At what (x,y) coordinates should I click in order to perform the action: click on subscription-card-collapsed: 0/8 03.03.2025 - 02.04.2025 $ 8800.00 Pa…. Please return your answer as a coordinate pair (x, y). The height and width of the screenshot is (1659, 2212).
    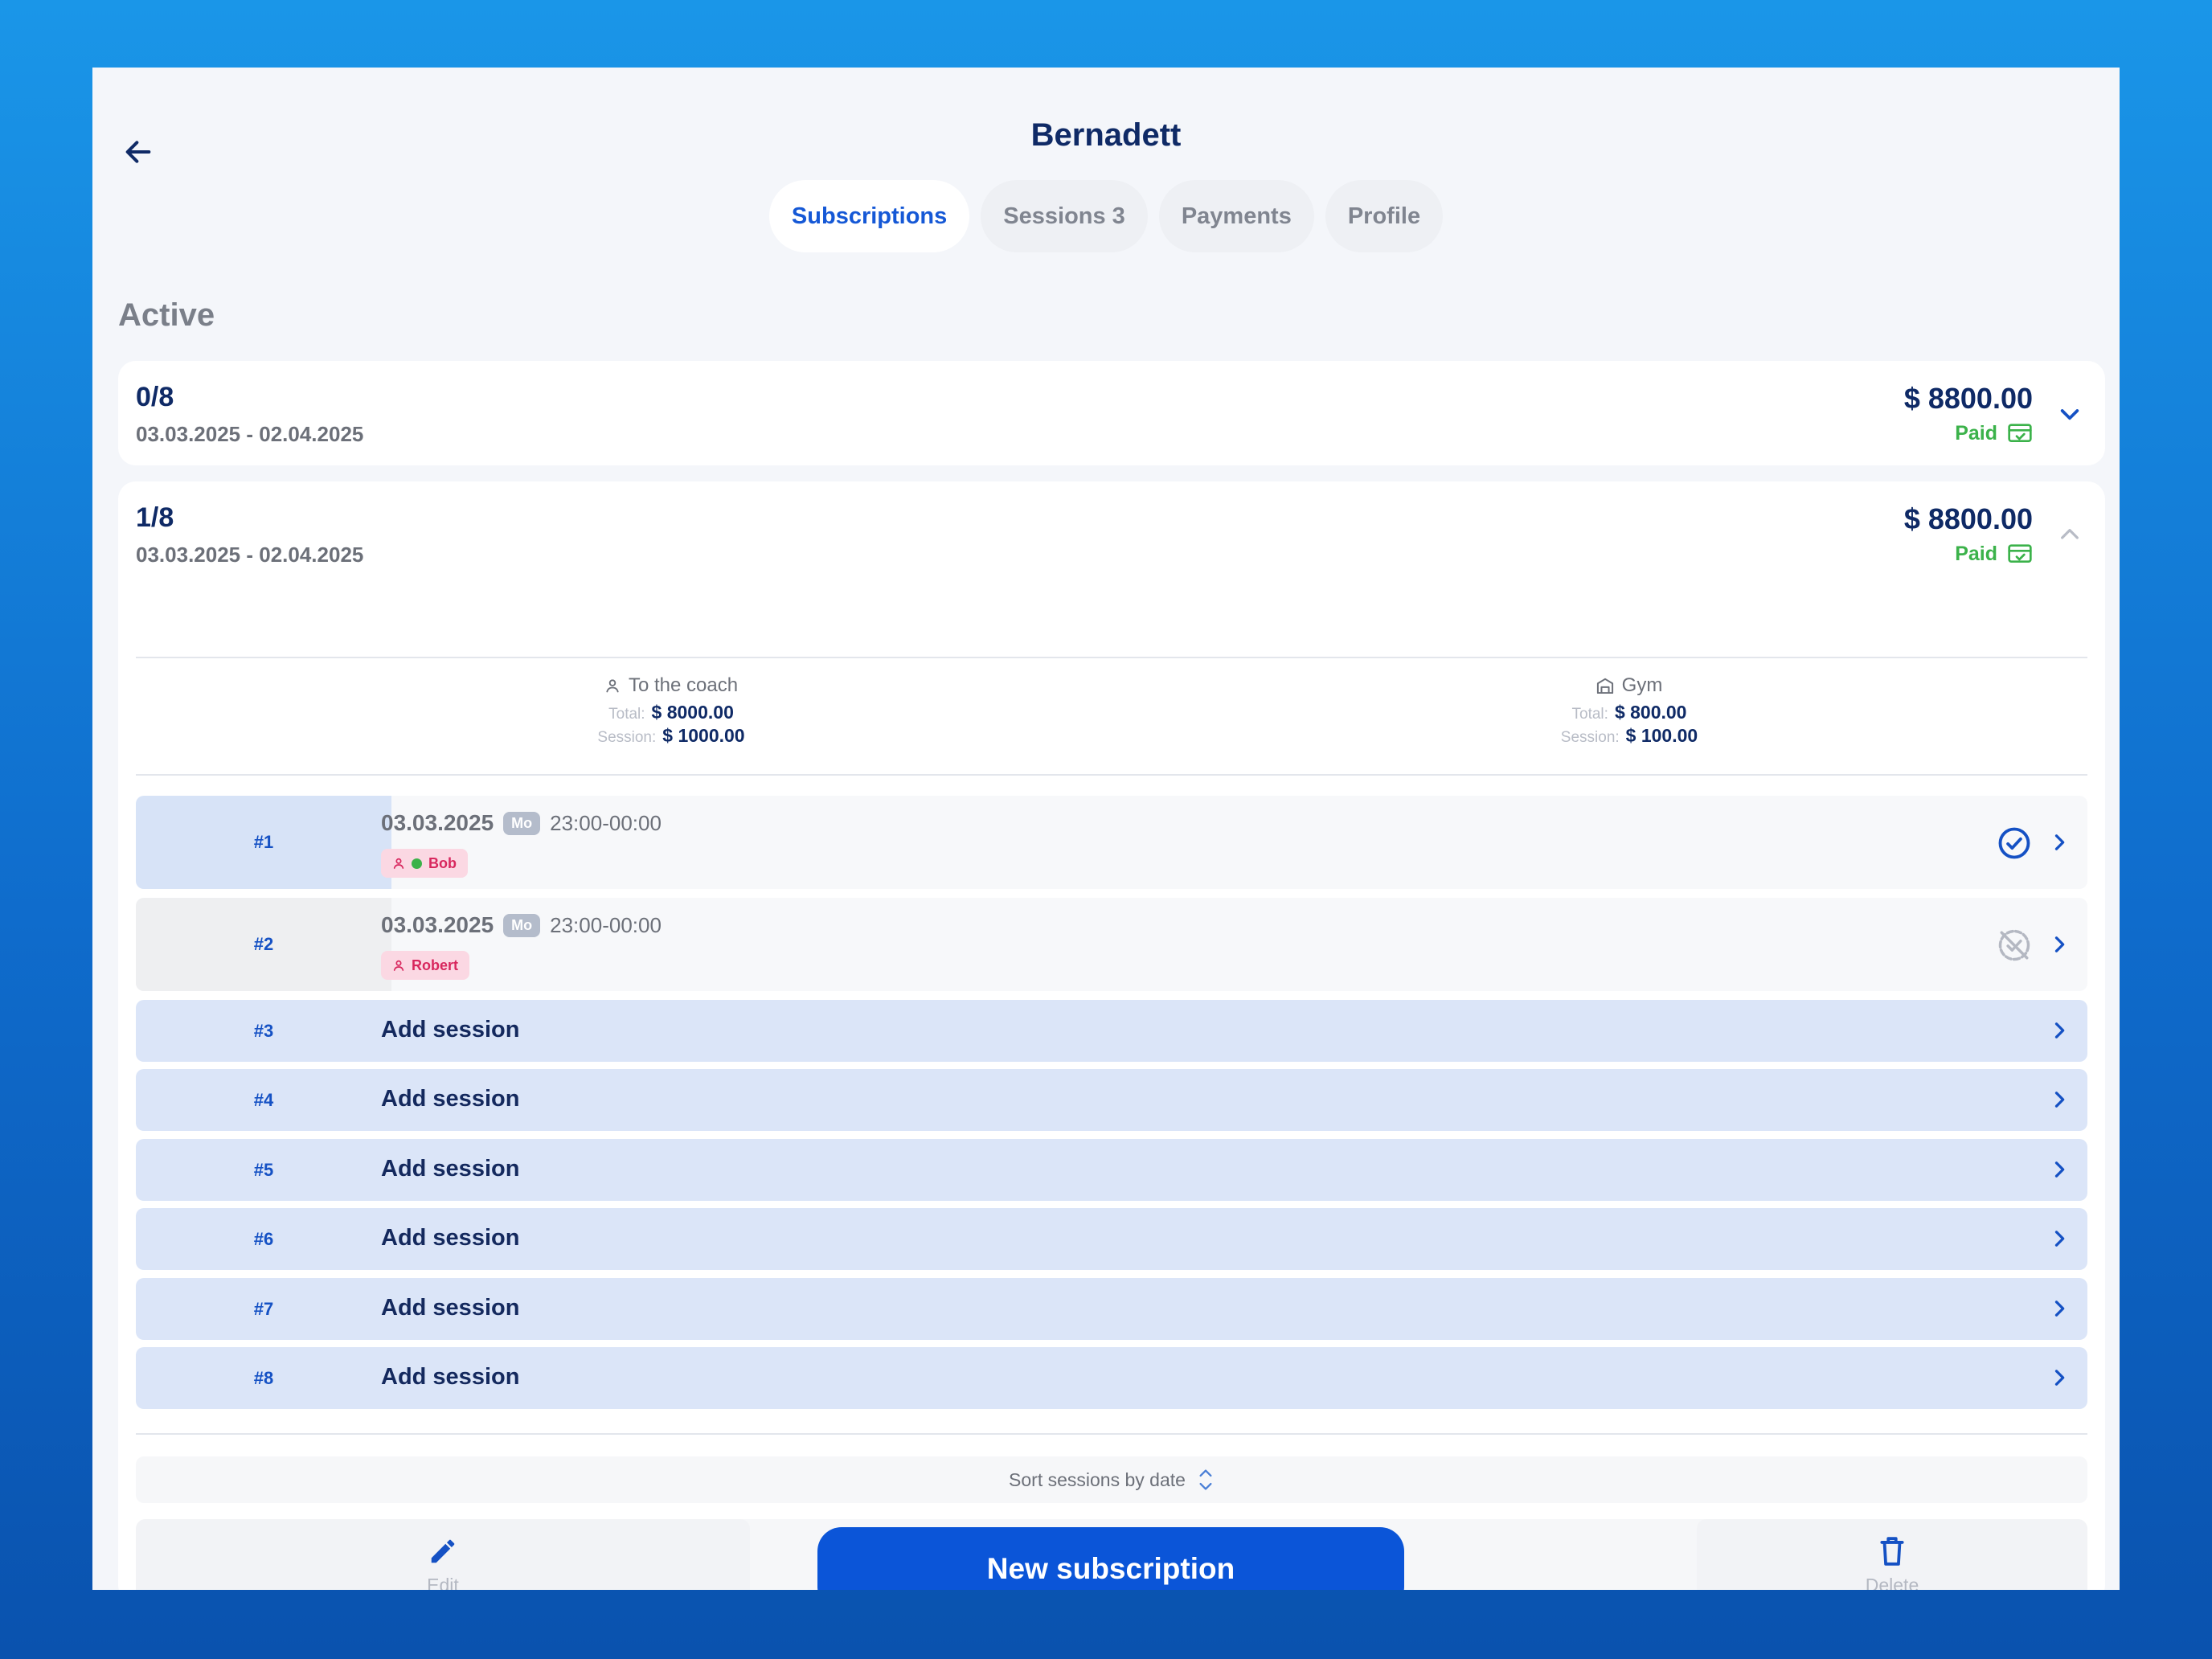
    Looking at the image, I should click on (1111, 413).